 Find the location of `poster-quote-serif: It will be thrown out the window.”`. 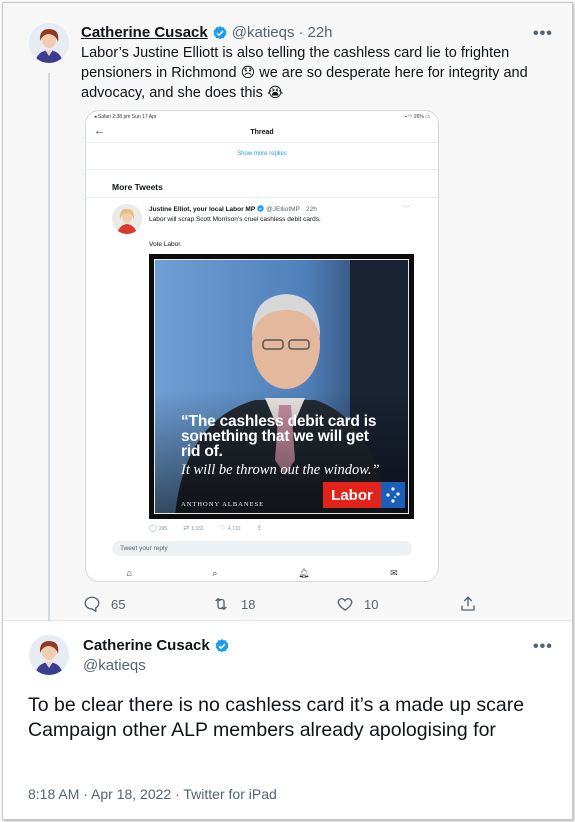

poster-quote-serif: It will be thrown out the window.” is located at coordinates (280, 470).